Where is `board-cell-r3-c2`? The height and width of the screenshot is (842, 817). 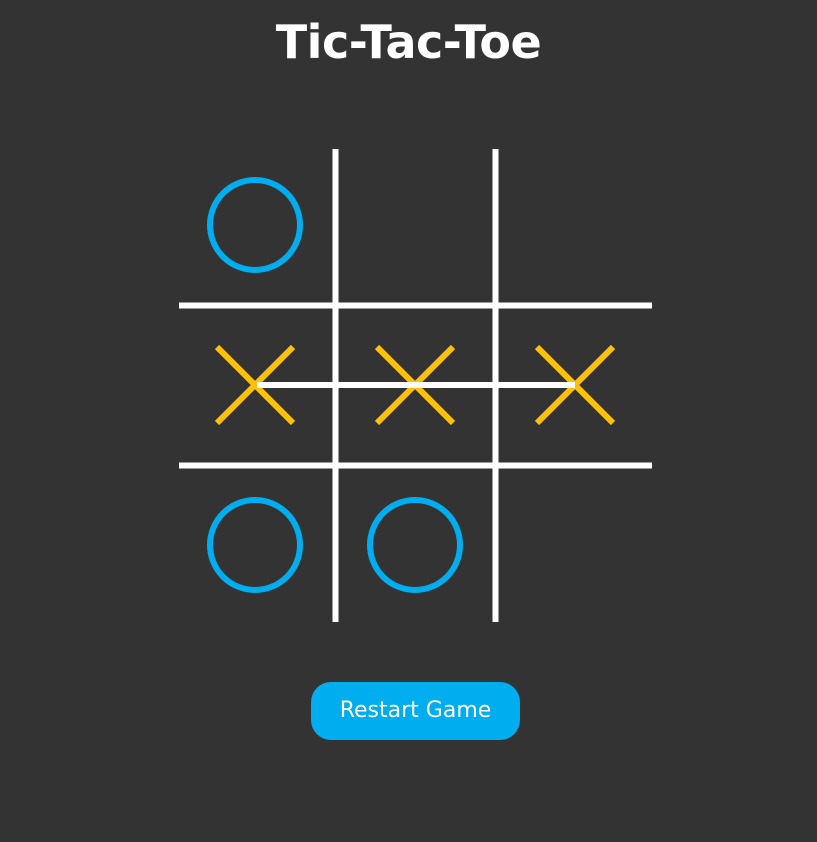 board-cell-r3-c2 is located at coordinates (415, 545).